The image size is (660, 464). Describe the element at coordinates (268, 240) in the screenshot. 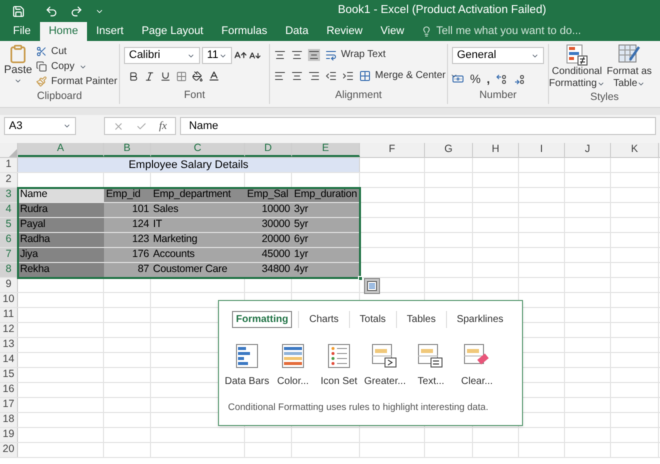

I see `table-cell: 20000` at that location.